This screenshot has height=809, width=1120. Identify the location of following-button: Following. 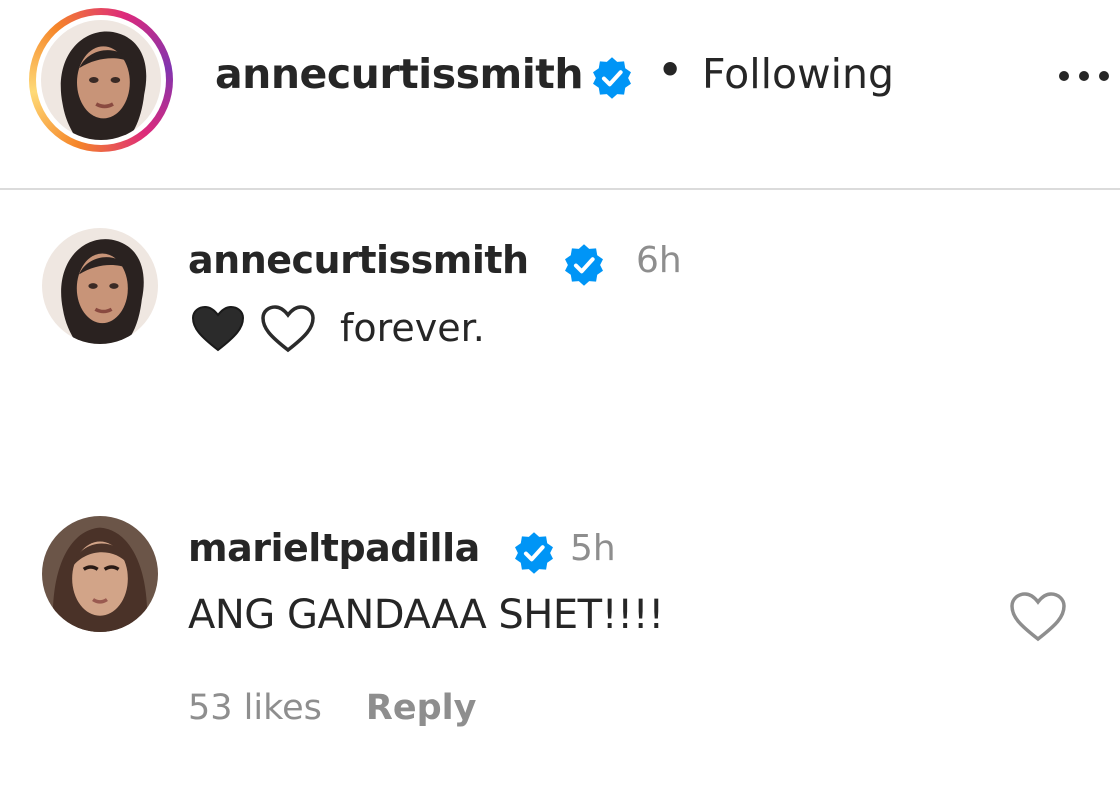
(798, 74).